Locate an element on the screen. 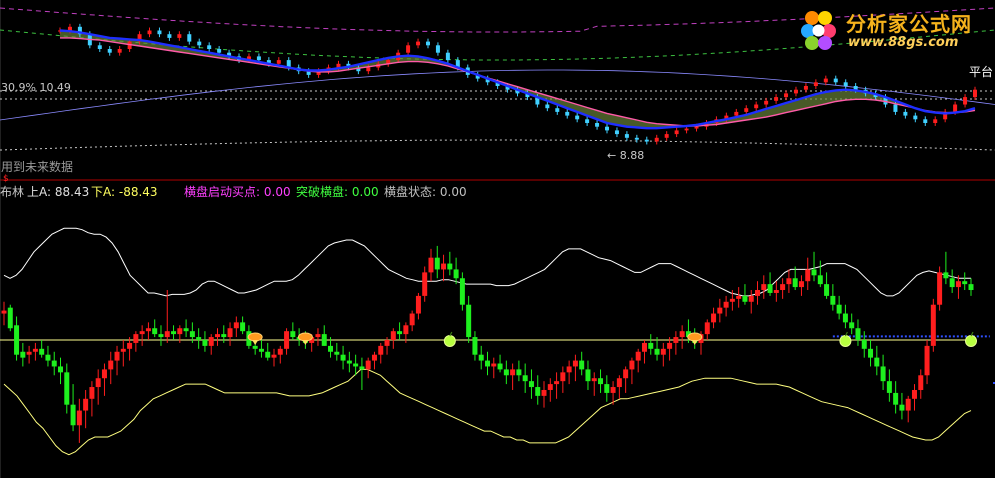 The width and height of the screenshot is (995, 478). sideways-state-value: 0.00 is located at coordinates (453, 192).